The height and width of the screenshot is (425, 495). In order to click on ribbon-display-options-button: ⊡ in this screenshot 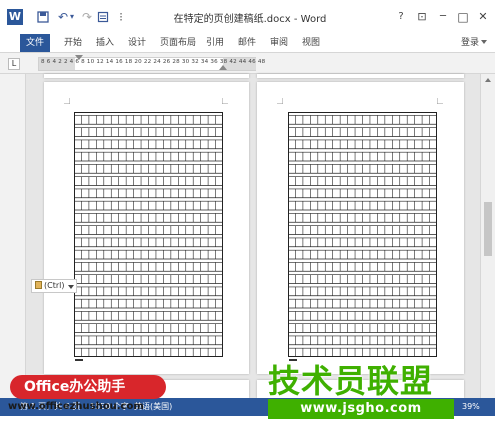, I will do `click(422, 17)`.